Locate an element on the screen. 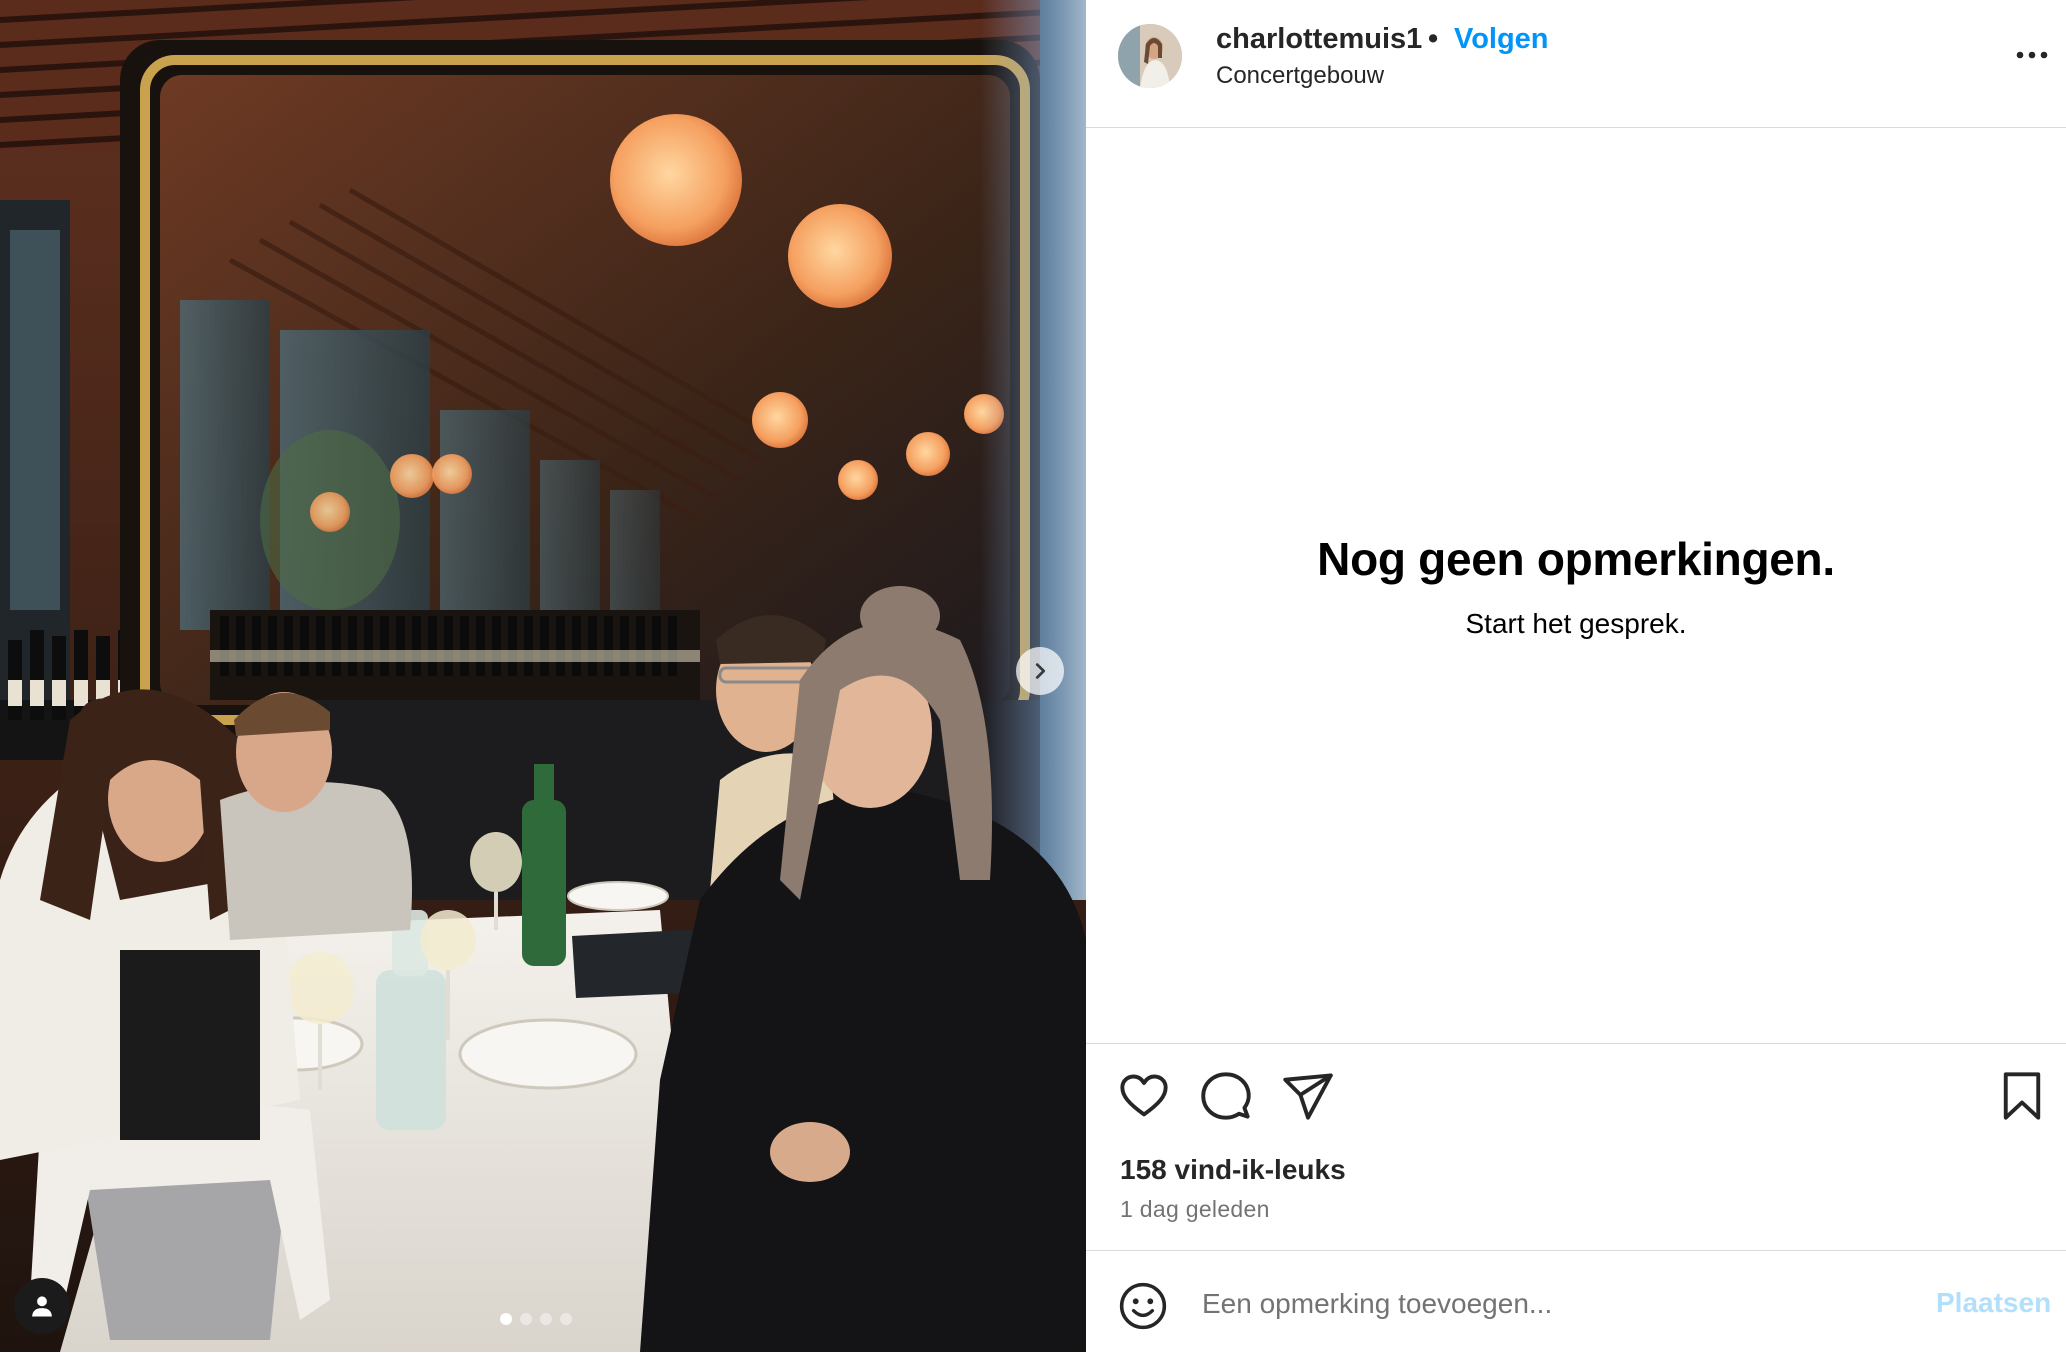 The width and height of the screenshot is (2066, 1353). carousel-dot-active is located at coordinates (506, 1319).